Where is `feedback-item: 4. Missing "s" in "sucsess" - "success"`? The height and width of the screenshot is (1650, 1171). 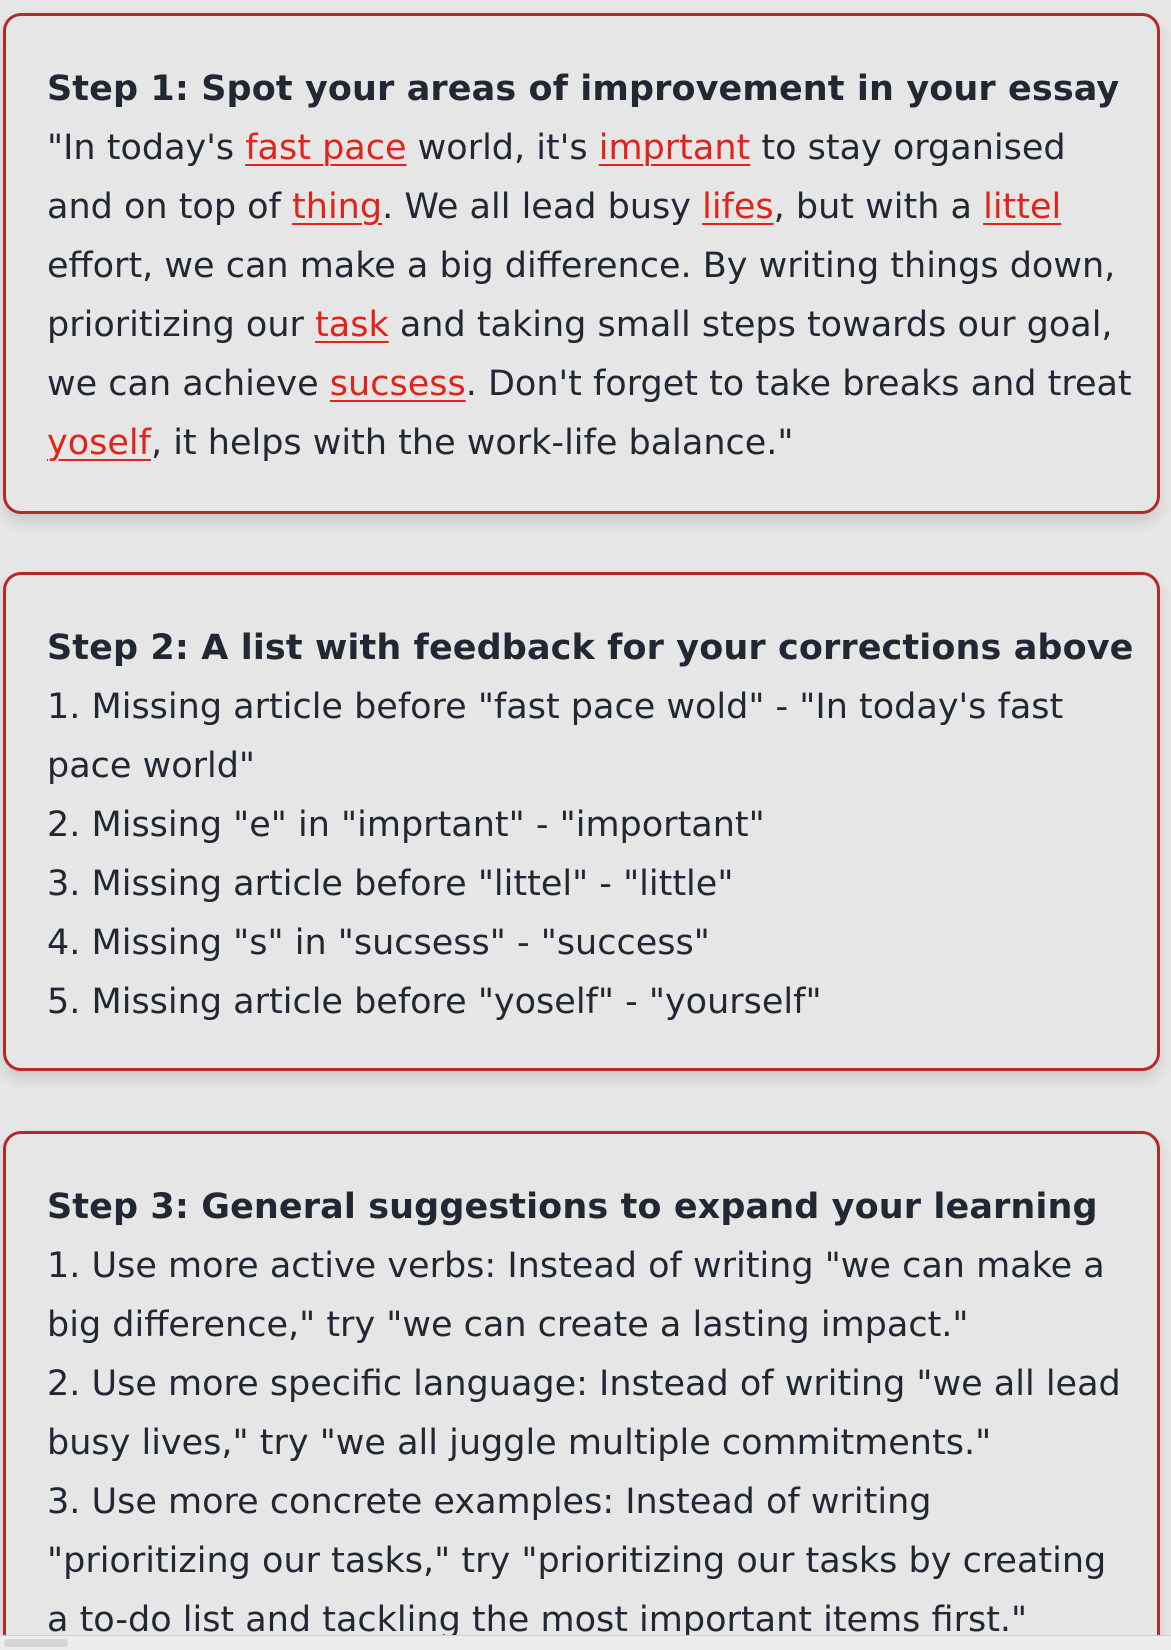
feedback-item: 4. Missing "s" in "sucsess" - "success" is located at coordinates (378, 943).